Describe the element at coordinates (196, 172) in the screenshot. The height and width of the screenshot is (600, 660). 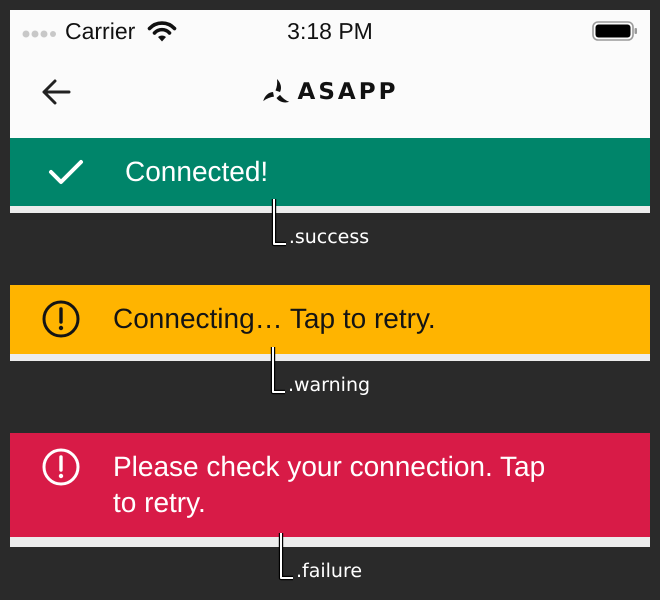
I see `banner-message: Connected!` at that location.